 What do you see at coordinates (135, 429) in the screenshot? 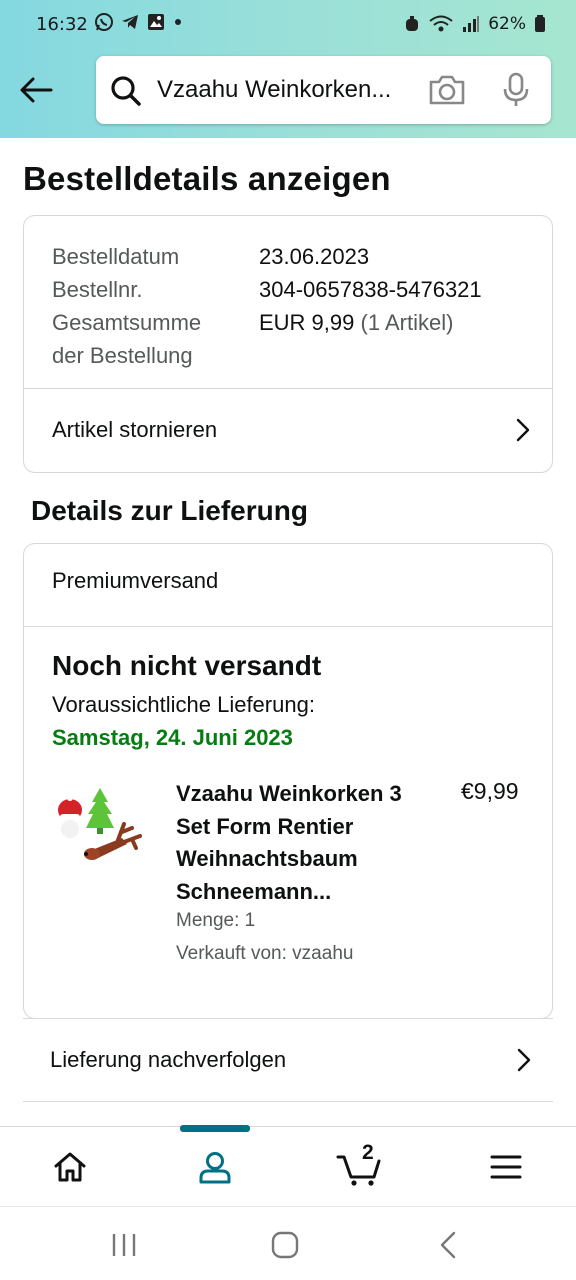
I see `cancel-items-label: Artikel stornieren` at bounding box center [135, 429].